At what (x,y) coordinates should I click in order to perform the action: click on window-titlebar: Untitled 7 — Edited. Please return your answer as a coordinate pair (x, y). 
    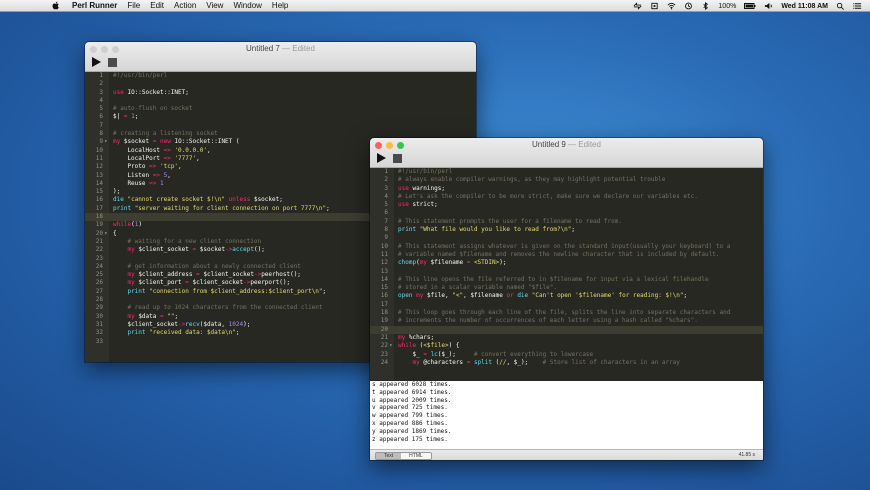
    Looking at the image, I should click on (280, 57).